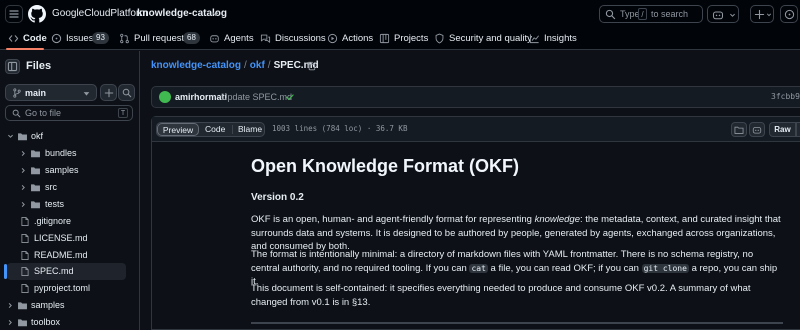 This screenshot has height=330, width=800. Describe the element at coordinates (785, 96) in the screenshot. I see `commit-sha: 3fcbb9f ·` at that location.